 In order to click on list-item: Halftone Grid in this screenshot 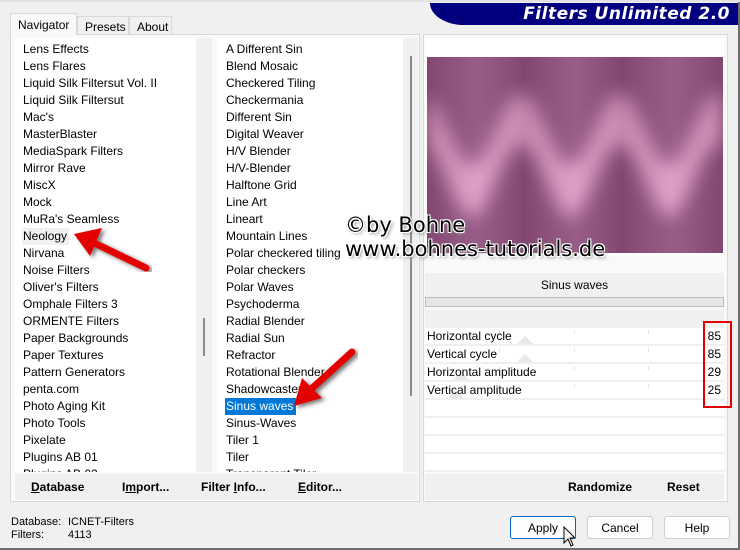, I will do `click(318, 185)`.